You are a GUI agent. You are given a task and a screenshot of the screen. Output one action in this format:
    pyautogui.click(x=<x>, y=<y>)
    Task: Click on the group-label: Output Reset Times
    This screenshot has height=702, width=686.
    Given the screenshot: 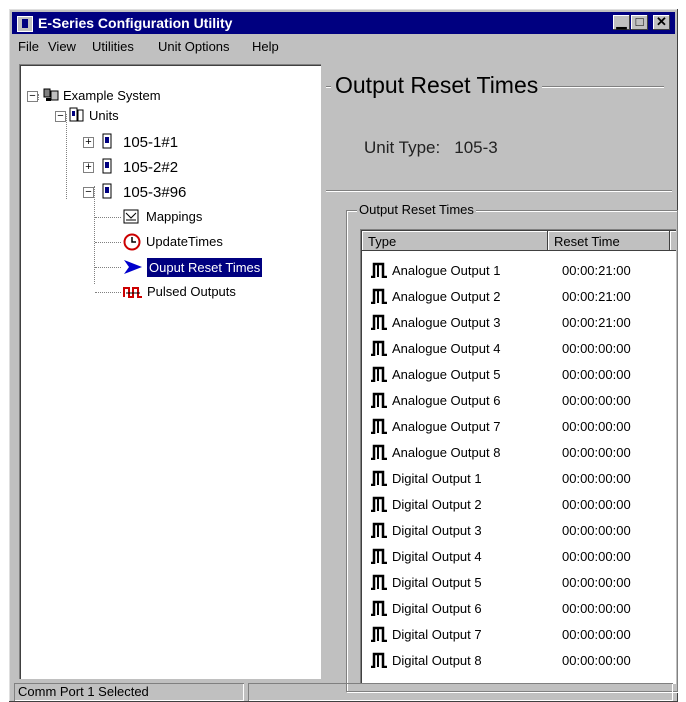 What is the action you would take?
    pyautogui.click(x=416, y=209)
    